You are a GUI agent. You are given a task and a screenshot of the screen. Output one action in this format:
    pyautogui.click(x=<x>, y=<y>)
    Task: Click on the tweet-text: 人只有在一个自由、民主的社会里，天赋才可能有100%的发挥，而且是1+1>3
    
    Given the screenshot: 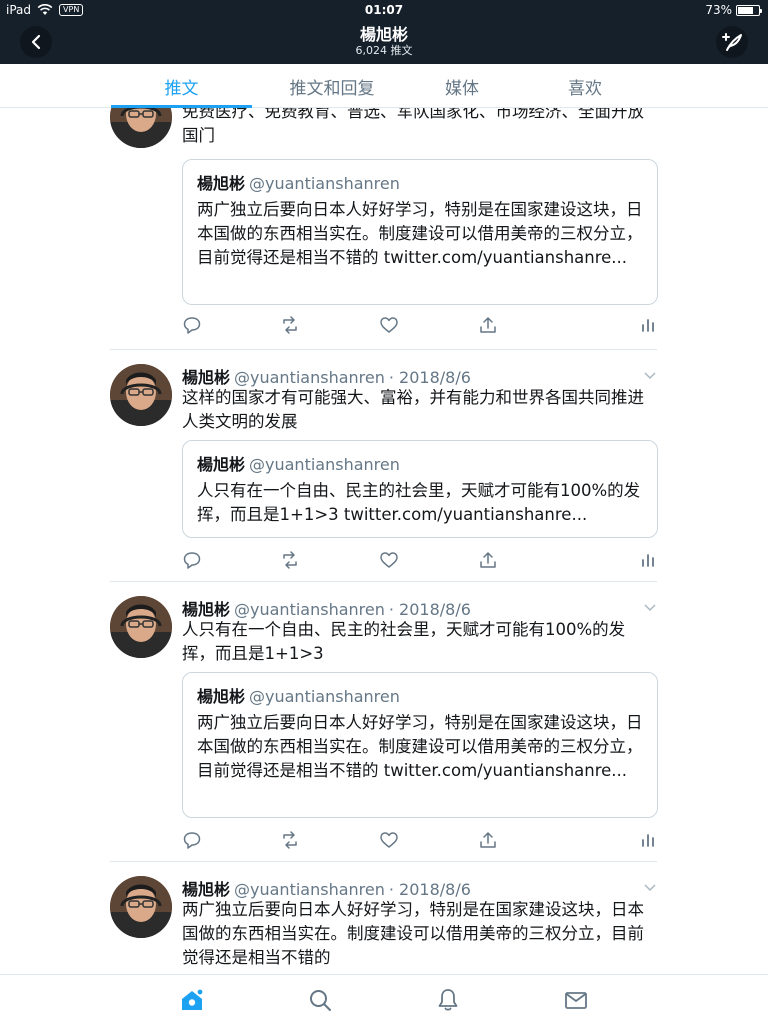 What is the action you would take?
    pyautogui.click(x=404, y=641)
    